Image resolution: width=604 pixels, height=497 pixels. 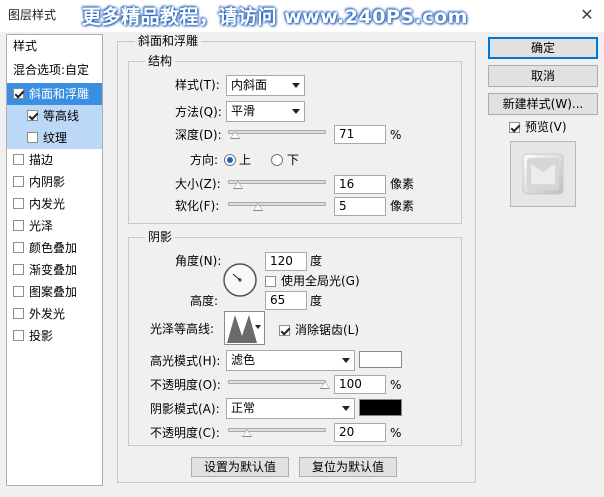 What do you see at coordinates (587, 15) in the screenshot?
I see `close-icon: ✕` at bounding box center [587, 15].